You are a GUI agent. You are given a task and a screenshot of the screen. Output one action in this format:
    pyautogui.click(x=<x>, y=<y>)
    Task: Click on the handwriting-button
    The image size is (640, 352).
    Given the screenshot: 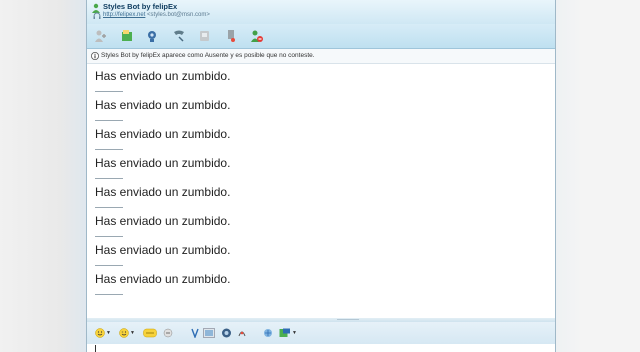 What is the action you would take?
    pyautogui.click(x=242, y=333)
    